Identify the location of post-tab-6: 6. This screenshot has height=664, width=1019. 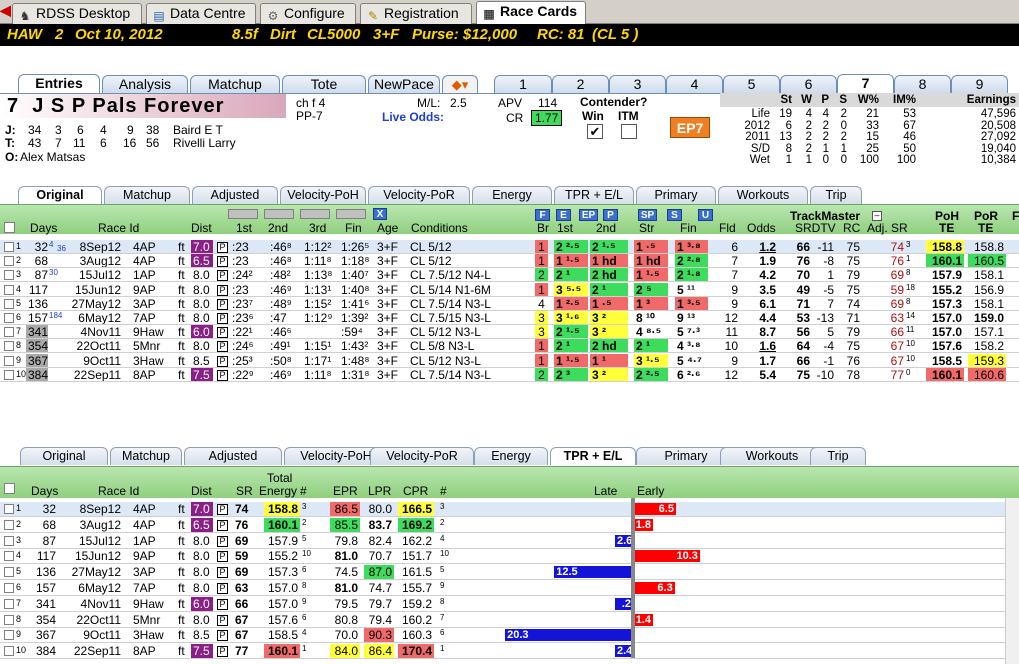
(808, 84).